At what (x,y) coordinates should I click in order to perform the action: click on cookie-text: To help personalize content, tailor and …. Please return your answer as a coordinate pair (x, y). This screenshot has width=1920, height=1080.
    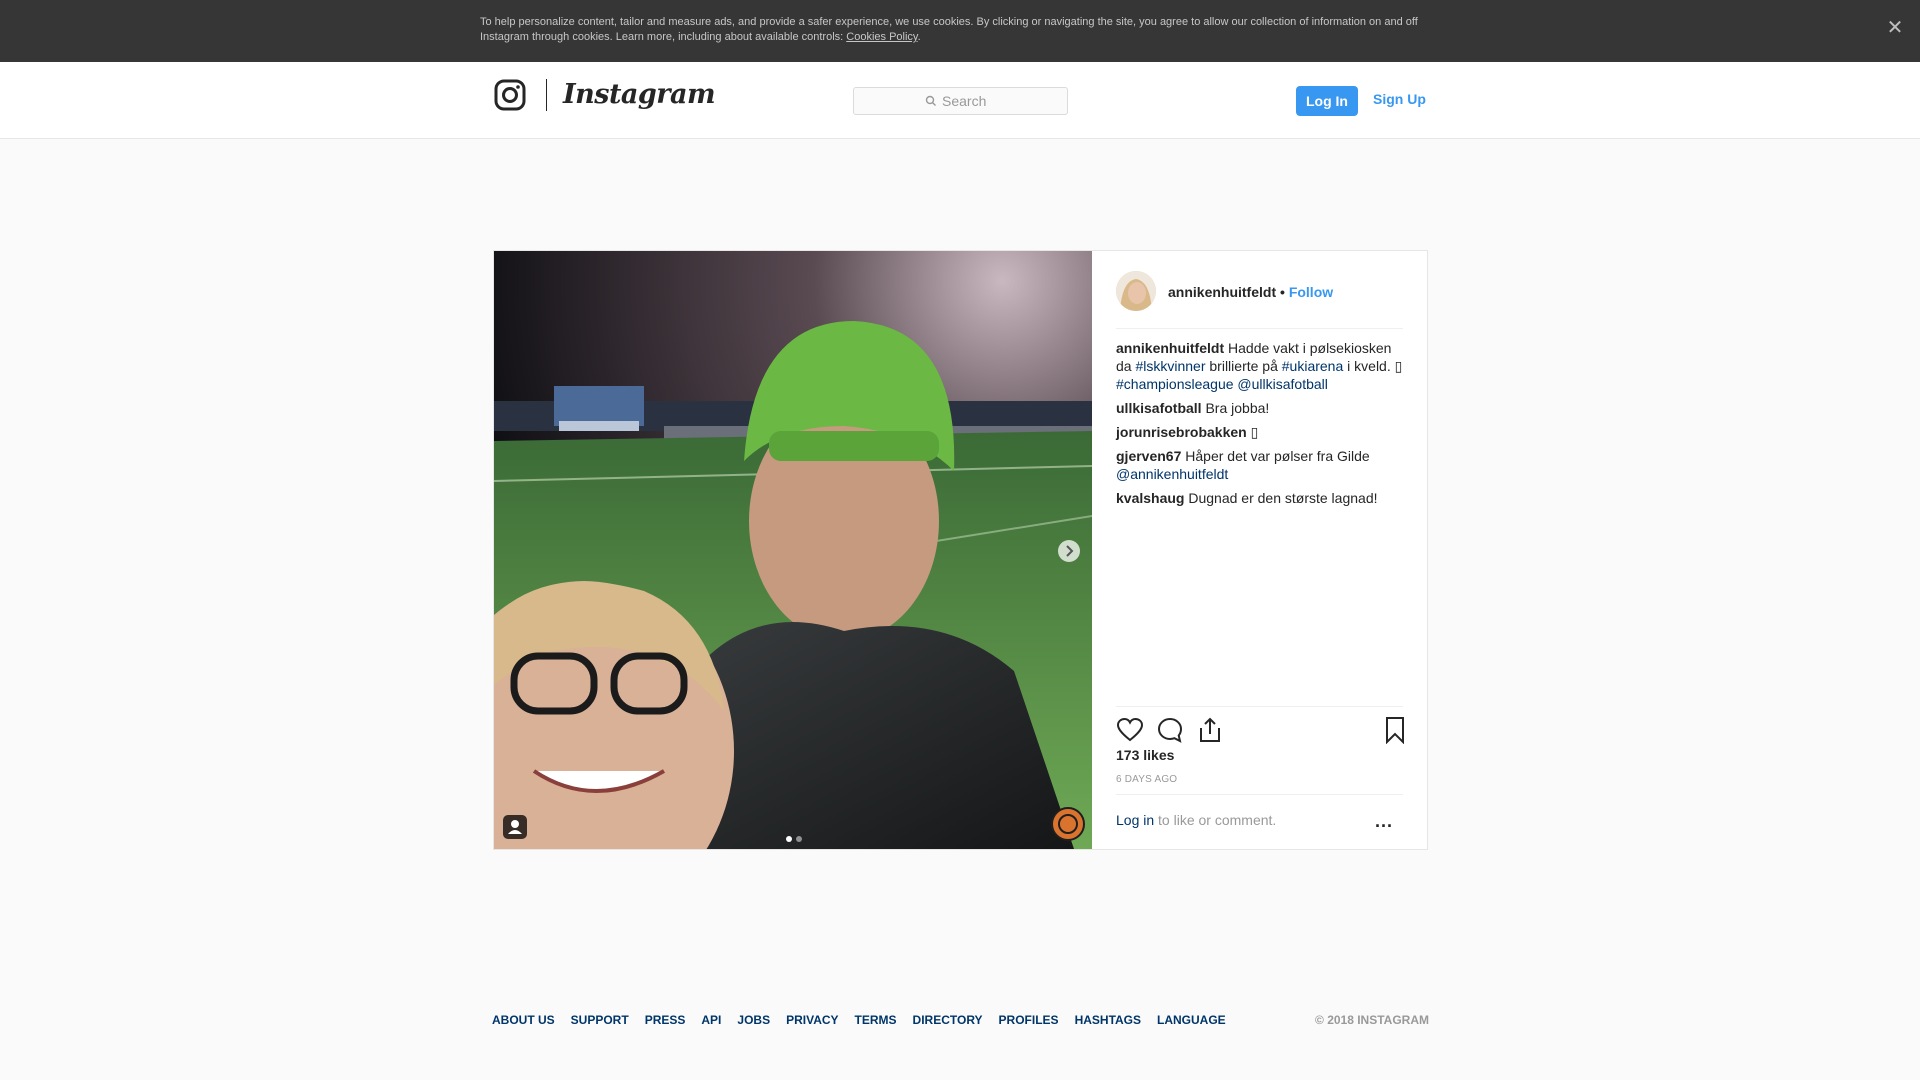
    Looking at the image, I should click on (955, 30).